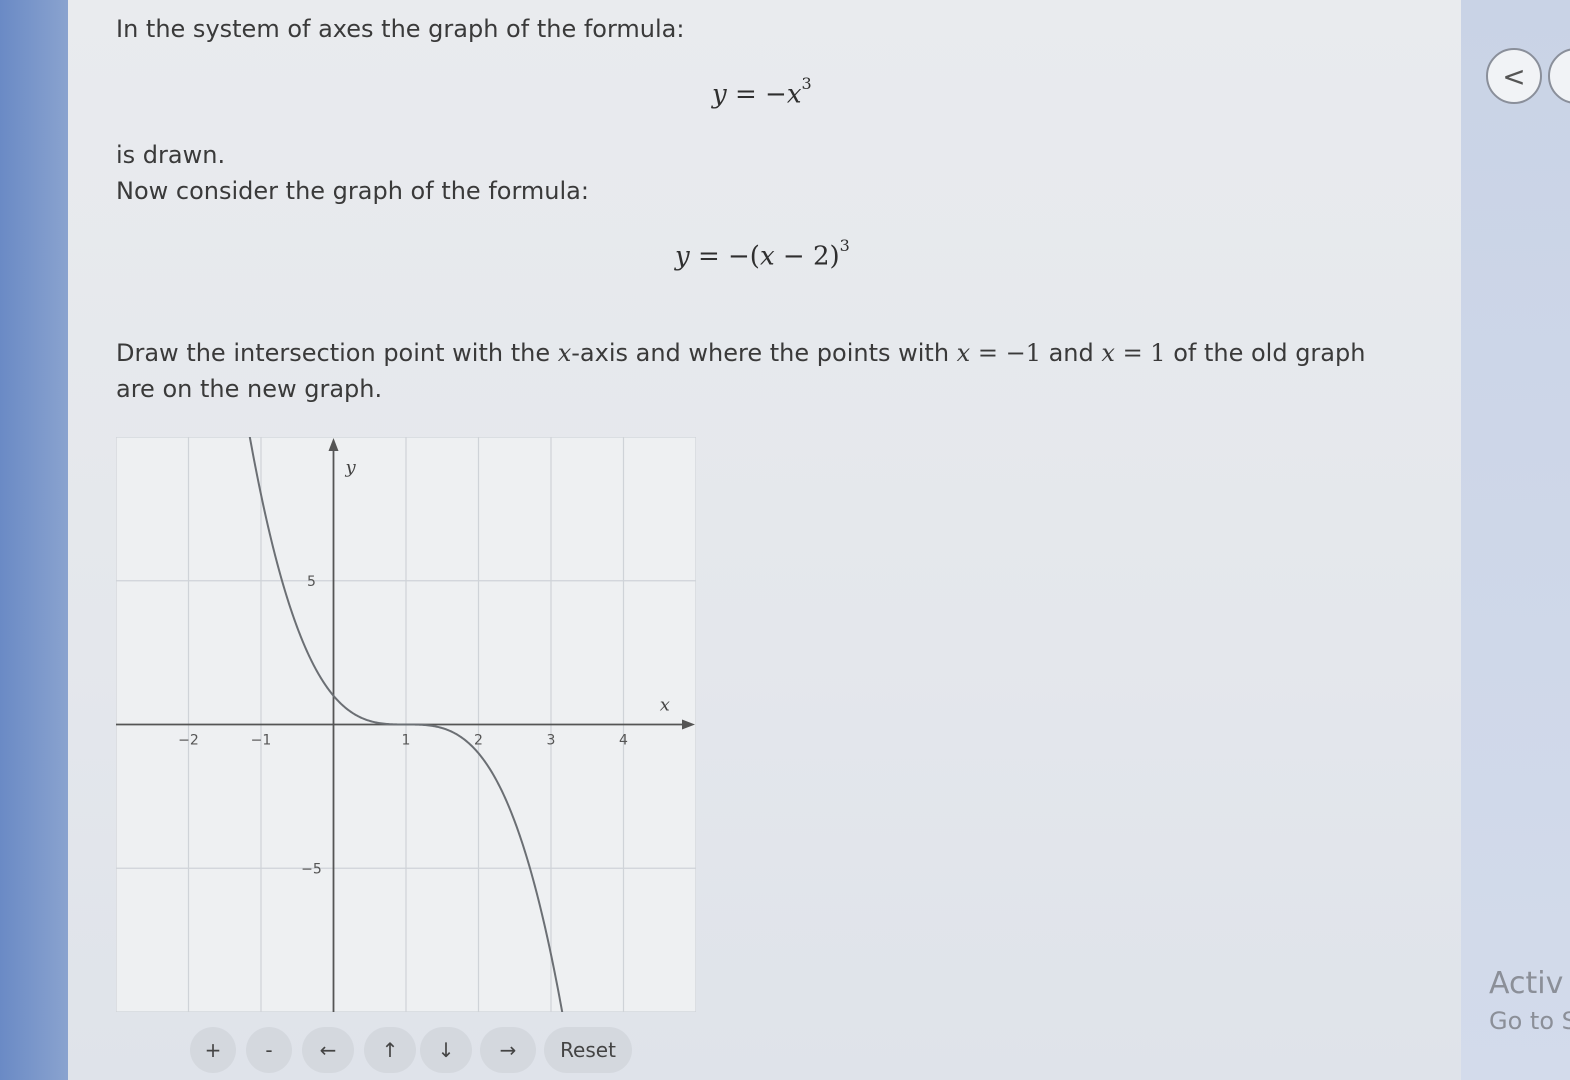 The width and height of the screenshot is (1570, 1080). What do you see at coordinates (508, 1050) in the screenshot?
I see `pan-right-button: →` at bounding box center [508, 1050].